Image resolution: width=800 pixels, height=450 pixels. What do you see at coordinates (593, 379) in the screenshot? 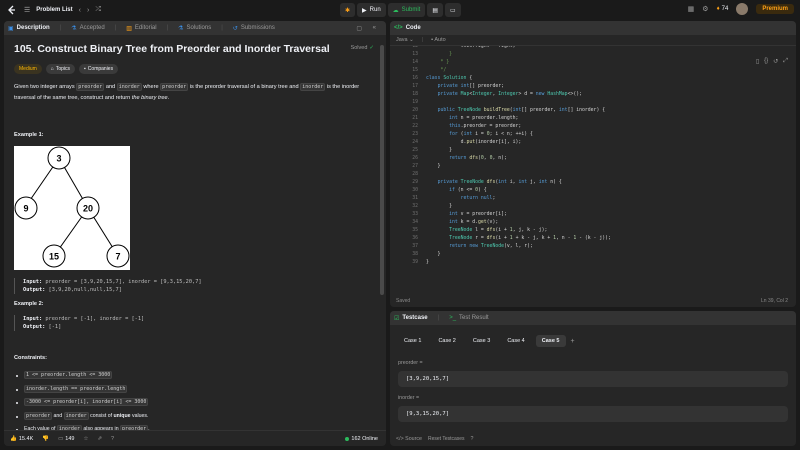
I see `preorder-input: [3,9,20,15,7]` at bounding box center [593, 379].